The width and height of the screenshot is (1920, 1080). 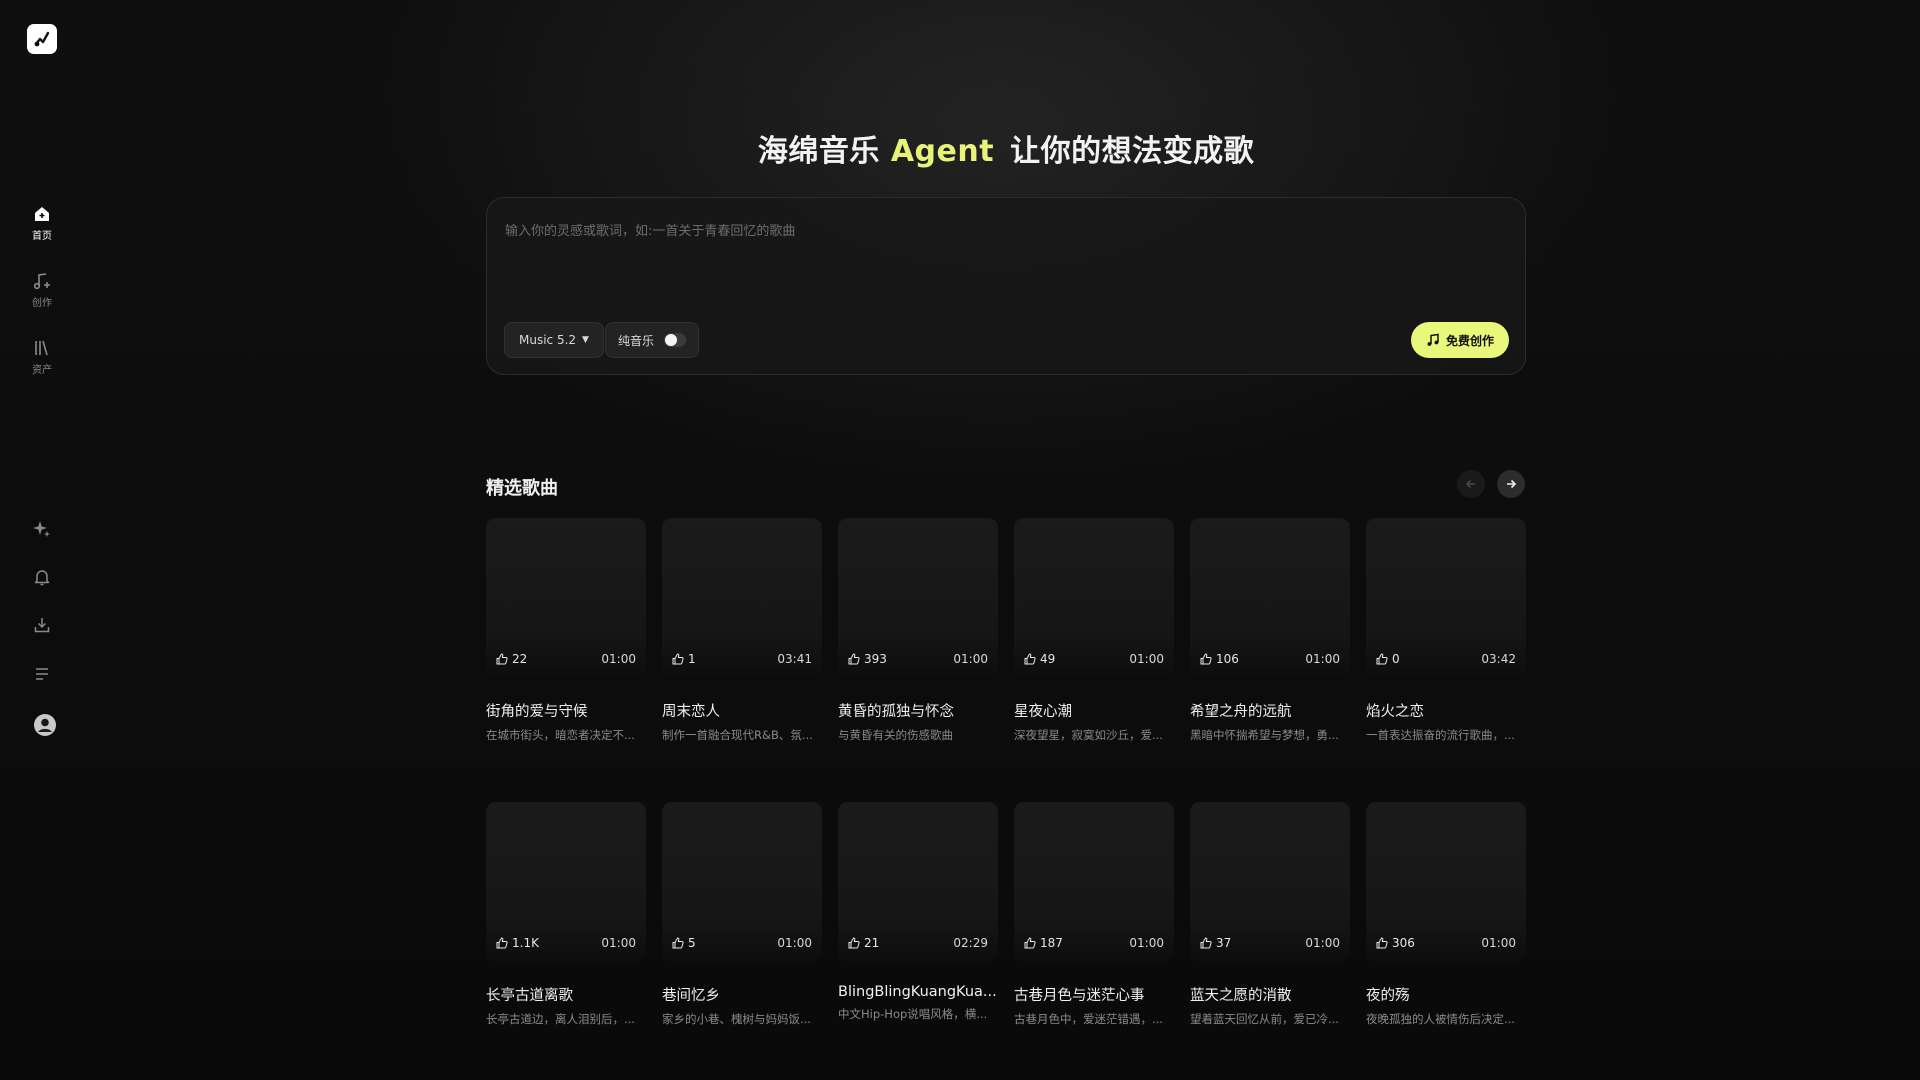 What do you see at coordinates (1006, 148) in the screenshot?
I see `hero-title: 海绵音乐 Agent 让你的想法变成歌` at bounding box center [1006, 148].